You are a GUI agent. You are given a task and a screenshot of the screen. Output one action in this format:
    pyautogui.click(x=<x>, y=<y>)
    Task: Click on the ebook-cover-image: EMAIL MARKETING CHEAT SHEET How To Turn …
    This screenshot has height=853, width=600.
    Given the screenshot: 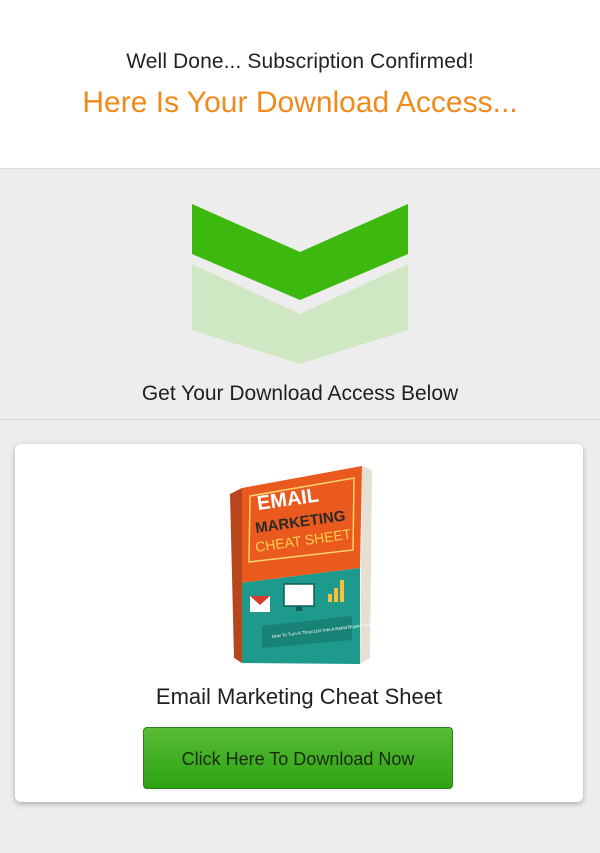 What is the action you would take?
    pyautogui.click(x=301, y=565)
    